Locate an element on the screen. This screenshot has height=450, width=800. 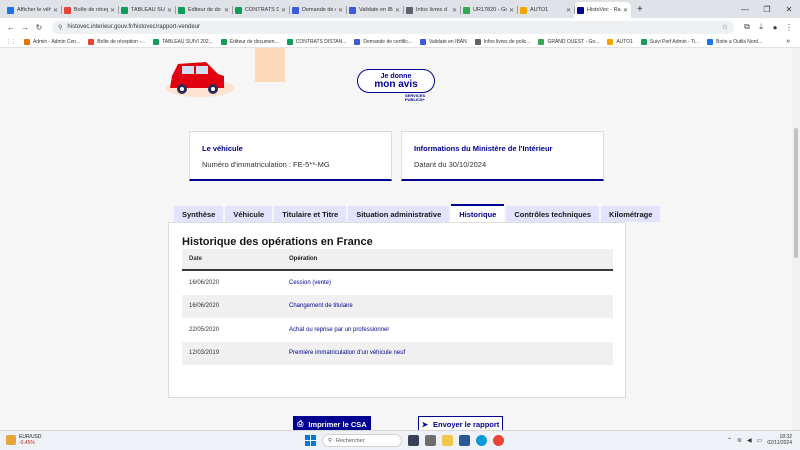
print-csa-button: ⎙ Imprimer le CSA is located at coordinates (332, 423).